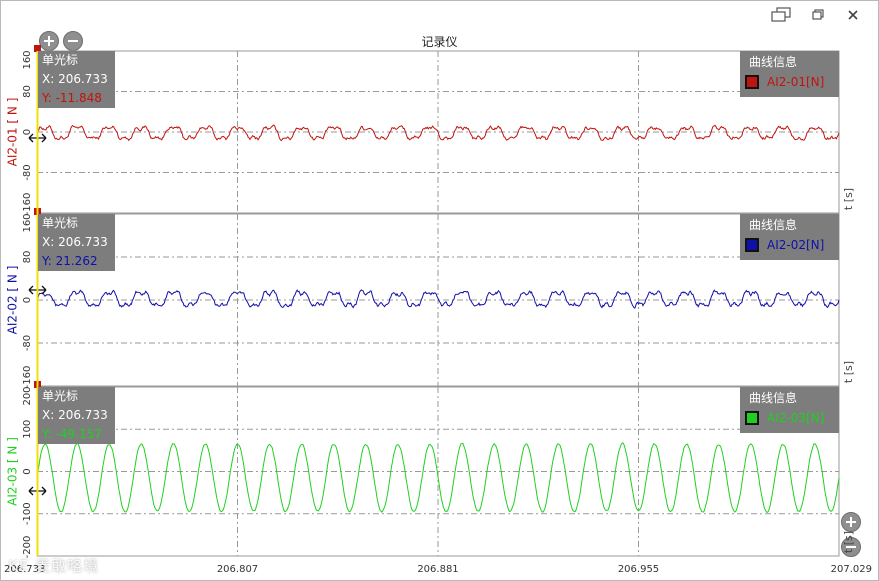  What do you see at coordinates (789, 237) in the screenshot?
I see `legend-box: 曲线信息 AI2-02[N]` at bounding box center [789, 237].